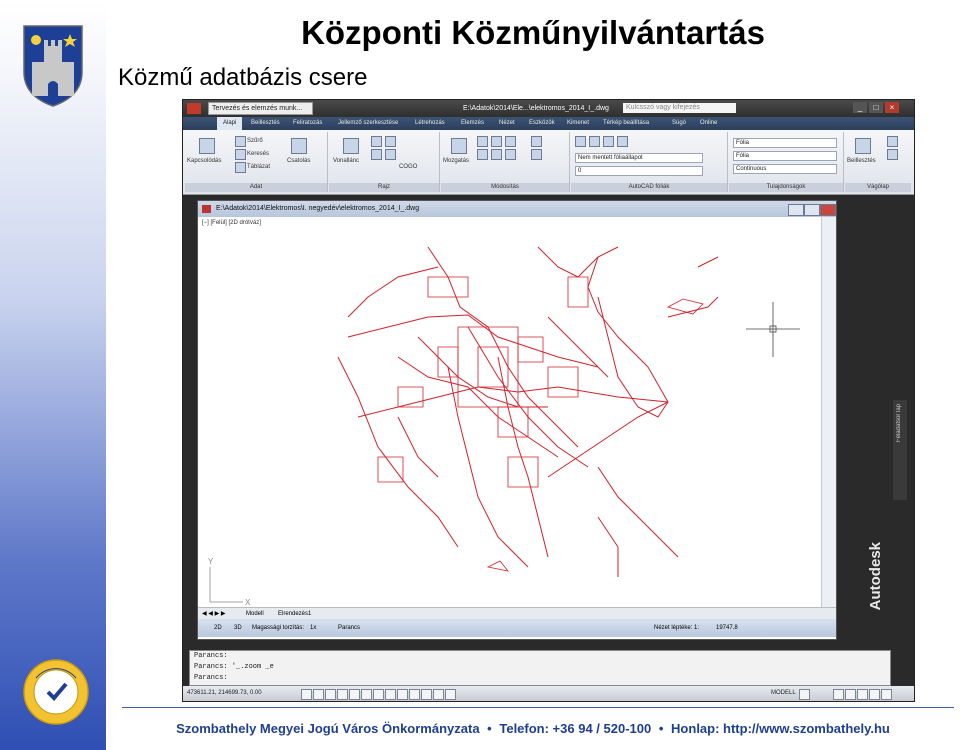  What do you see at coordinates (384, 162) in the screenshot?
I see `panel-rajz: Vonallánc COGO Rajz` at bounding box center [384, 162].